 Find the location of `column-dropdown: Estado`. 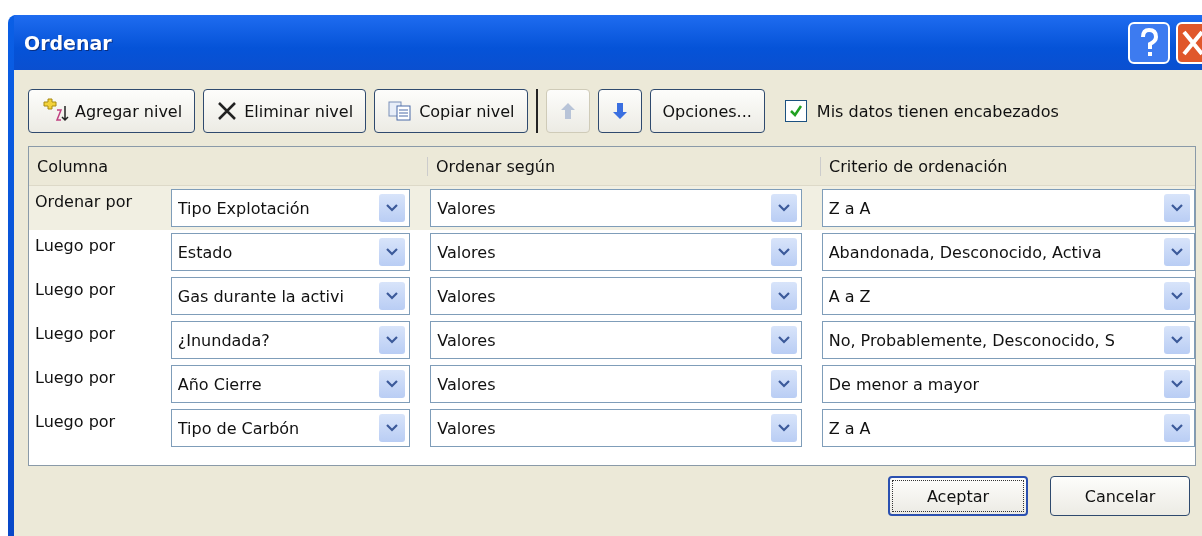

column-dropdown: Estado is located at coordinates (290, 252).